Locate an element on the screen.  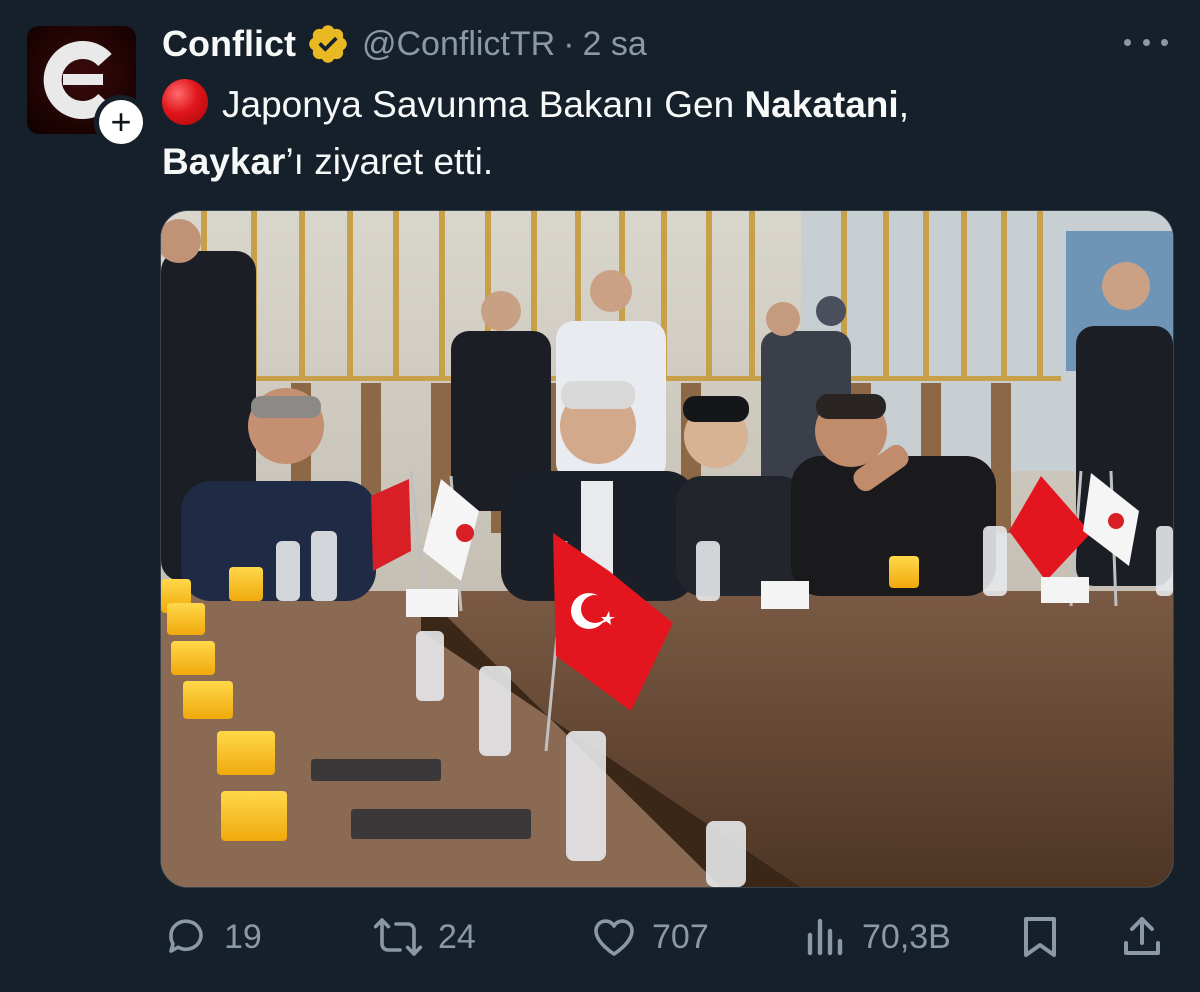
share-button is located at coordinates (1142, 937).